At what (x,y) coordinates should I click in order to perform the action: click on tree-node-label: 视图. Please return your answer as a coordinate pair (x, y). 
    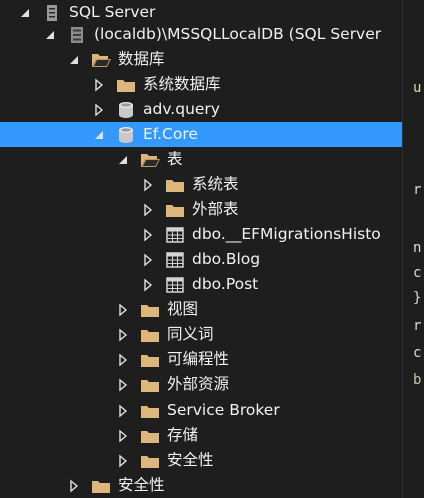
    Looking at the image, I should click on (183, 309).